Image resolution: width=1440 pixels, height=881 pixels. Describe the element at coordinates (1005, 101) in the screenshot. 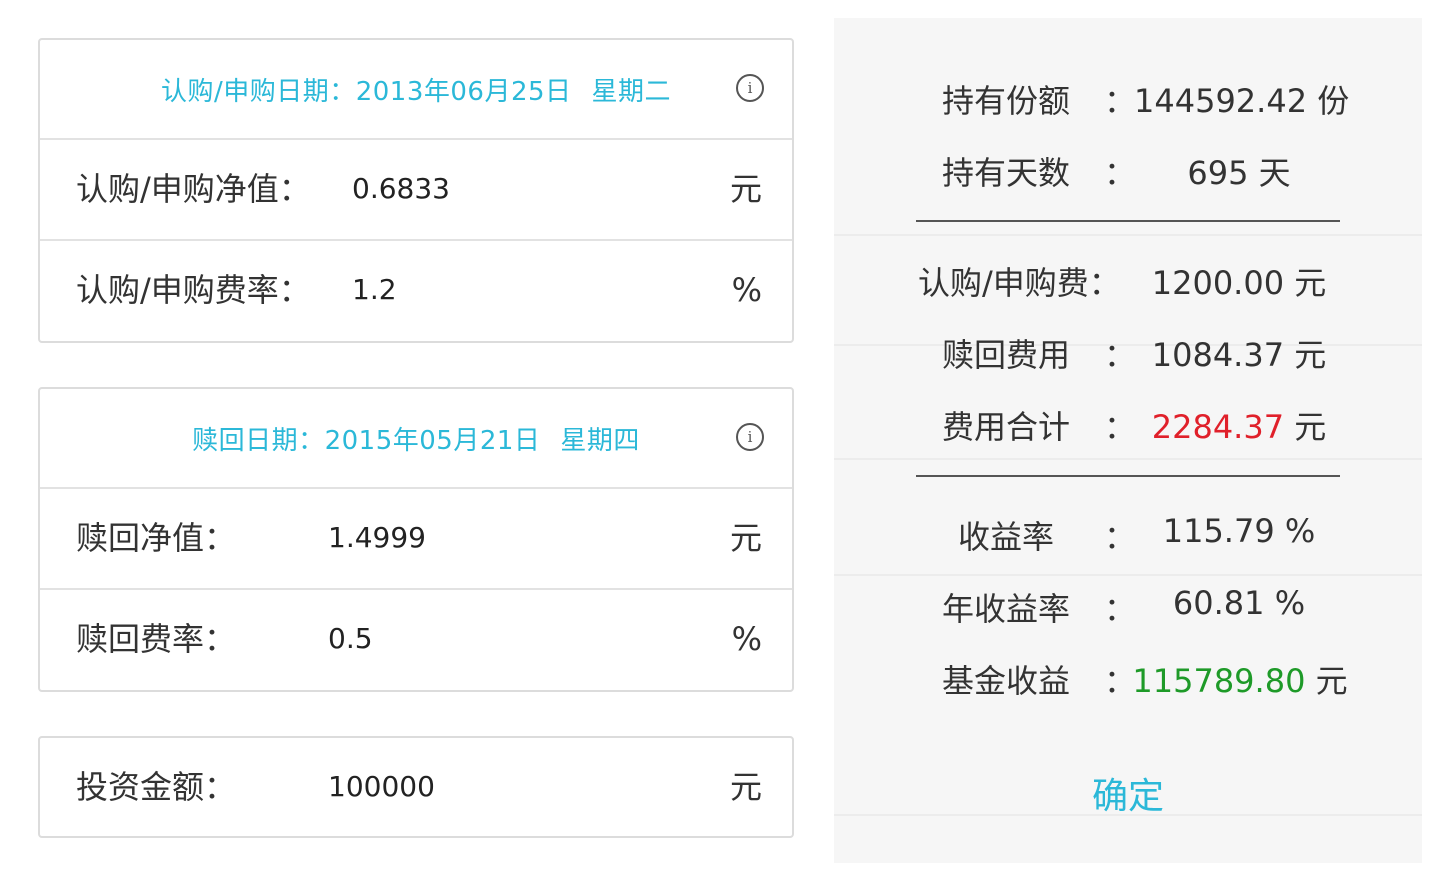

I see `shares-label: 持有份额` at that location.